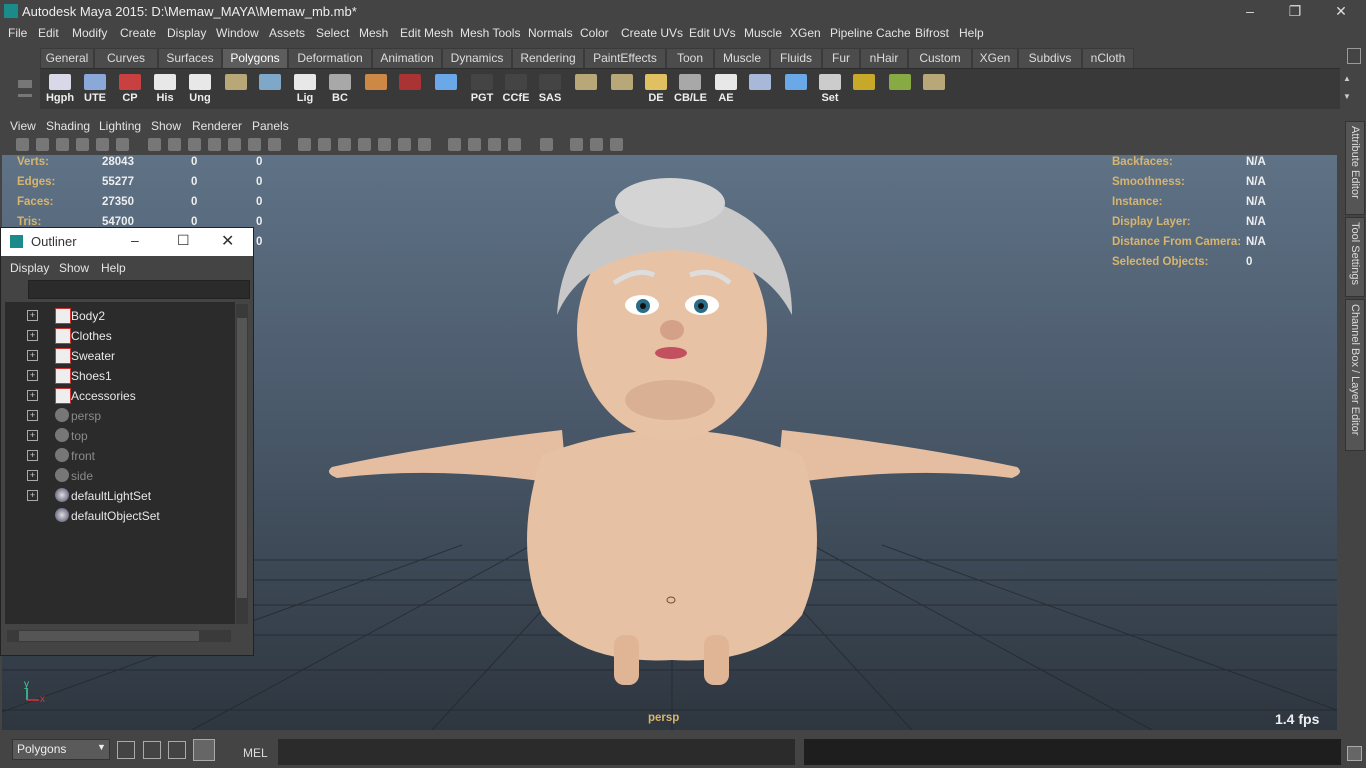 This screenshot has width=1366, height=768. I want to click on outliner-maximize-button: ☐, so click(183, 240).